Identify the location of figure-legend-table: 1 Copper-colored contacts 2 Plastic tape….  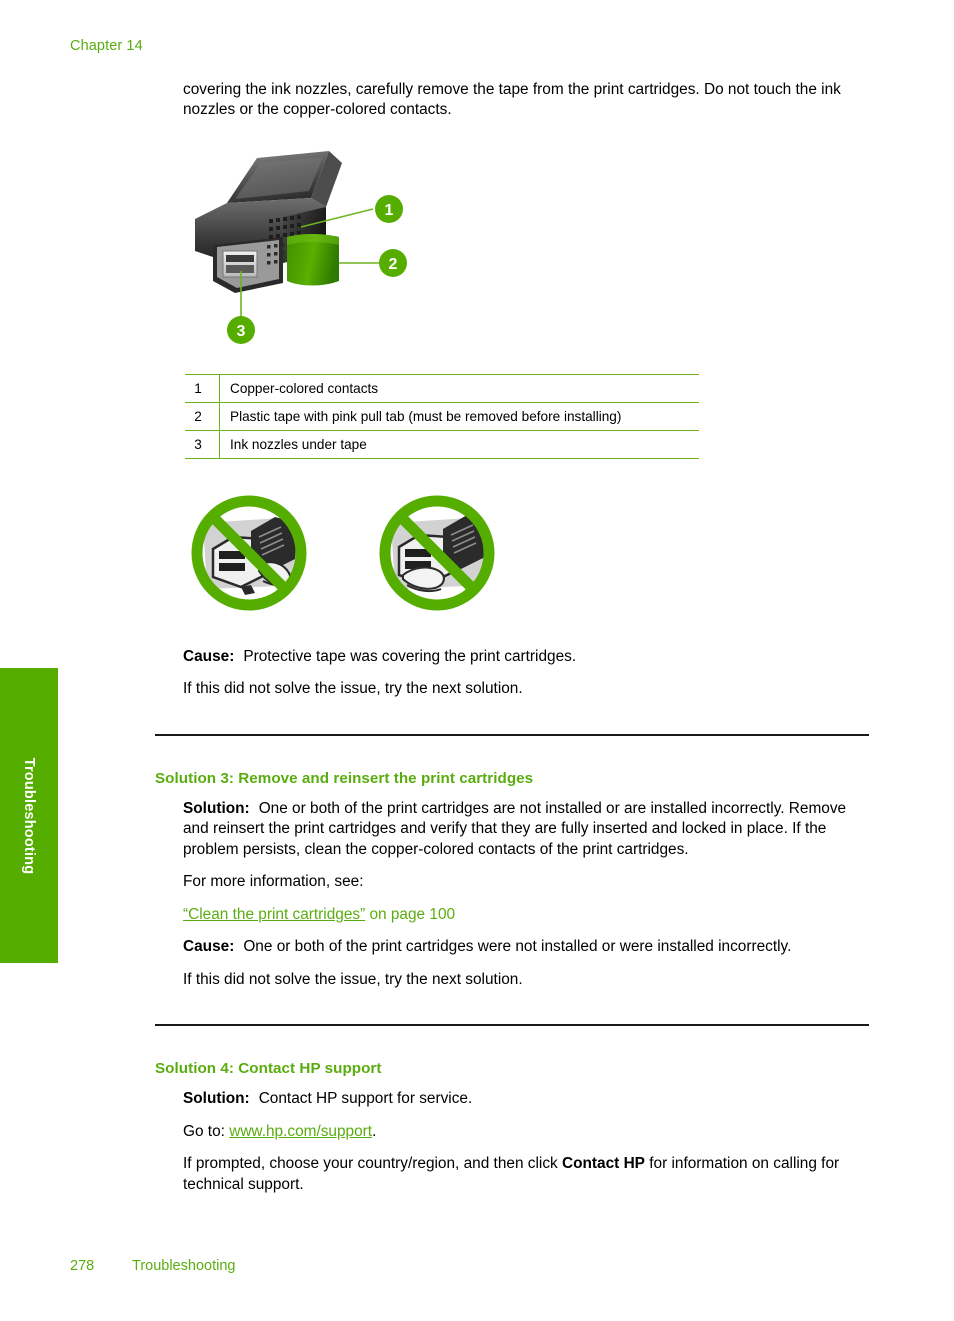
(442, 416).